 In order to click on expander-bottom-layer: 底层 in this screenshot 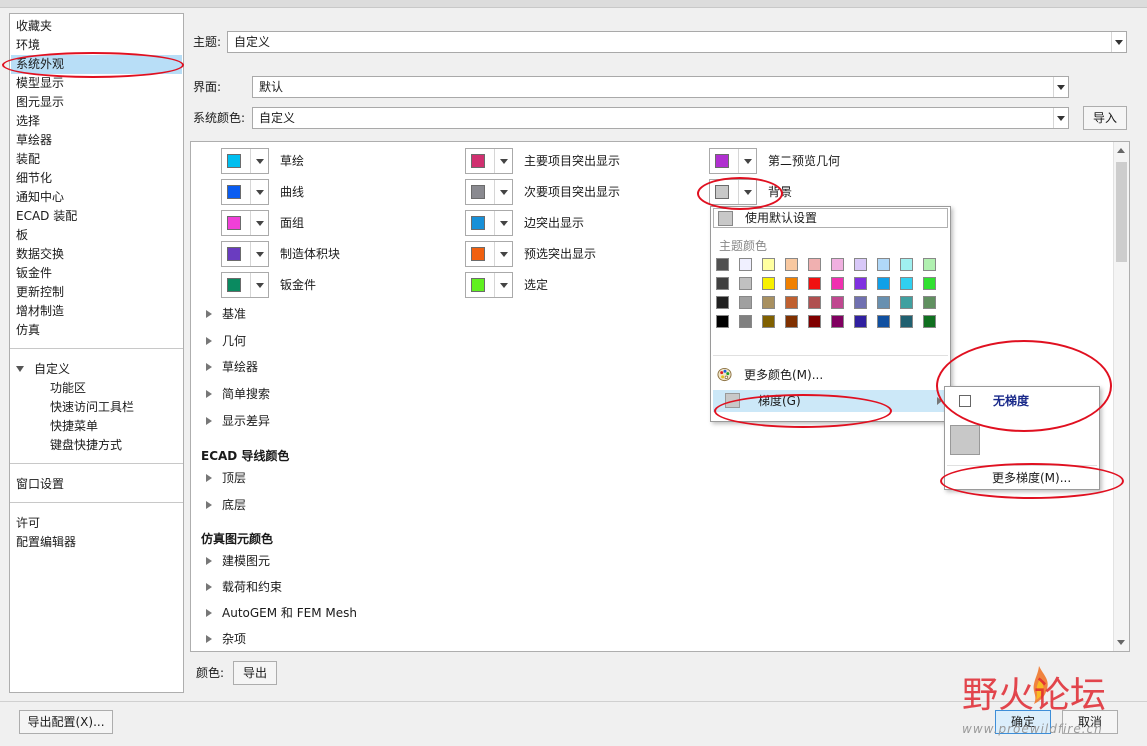, I will do `click(226, 505)`.